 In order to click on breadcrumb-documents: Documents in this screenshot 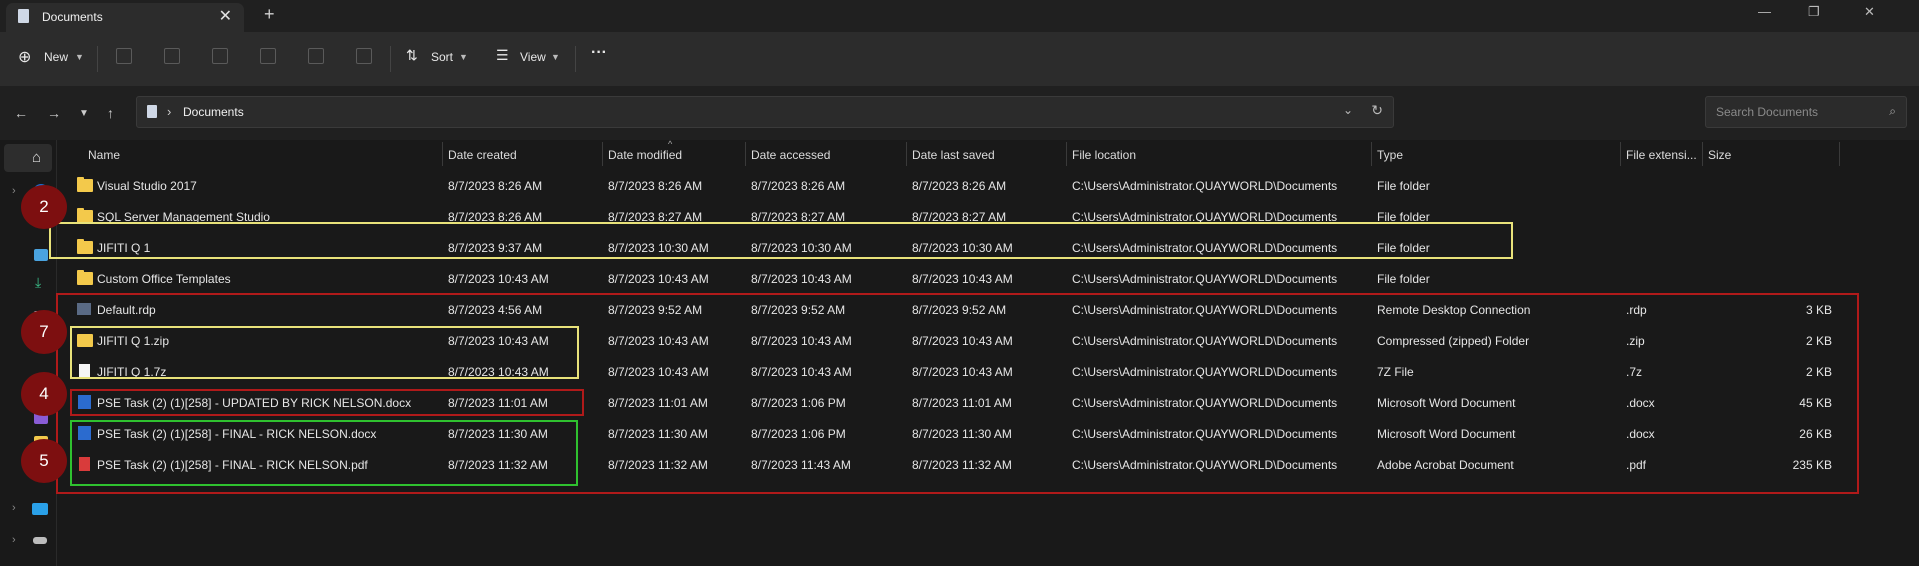, I will do `click(213, 112)`.